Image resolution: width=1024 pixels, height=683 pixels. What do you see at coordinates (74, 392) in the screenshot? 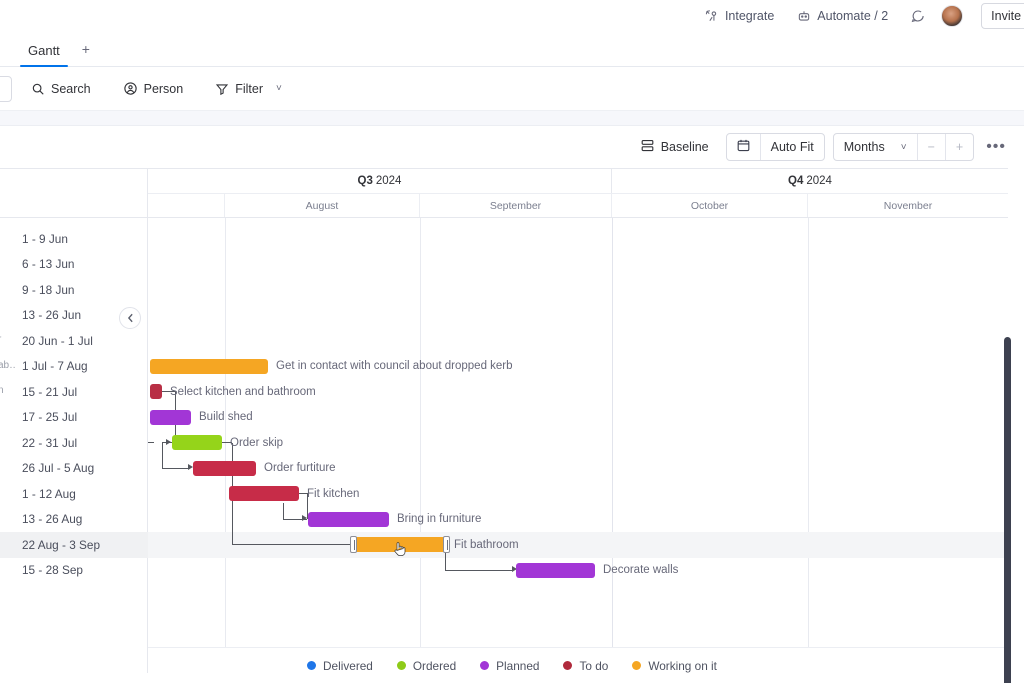
I see `row-date-label: 15 - 21 Jul` at bounding box center [74, 392].